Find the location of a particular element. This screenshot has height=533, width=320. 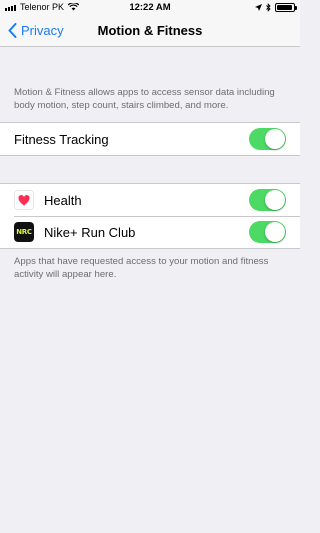

carrier-name: Telenor PK is located at coordinates (42, 7).